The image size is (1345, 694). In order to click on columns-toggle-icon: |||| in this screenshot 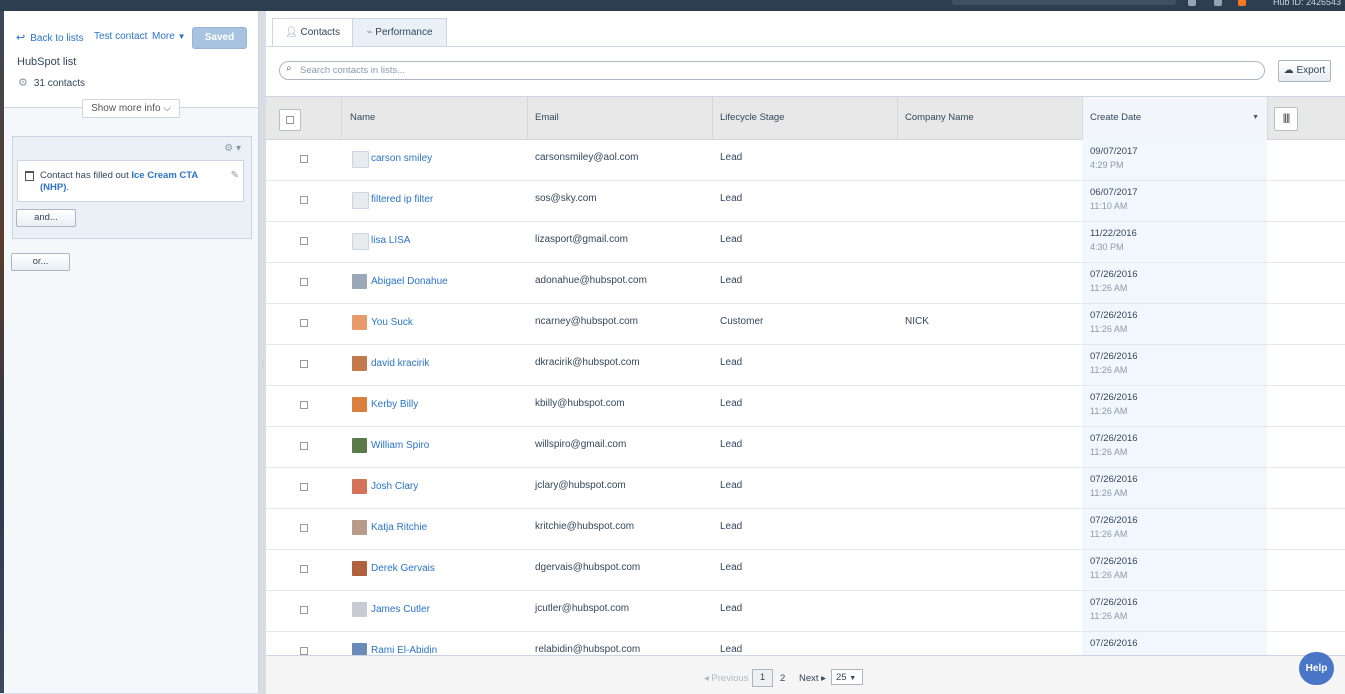, I will do `click(1286, 119)`.